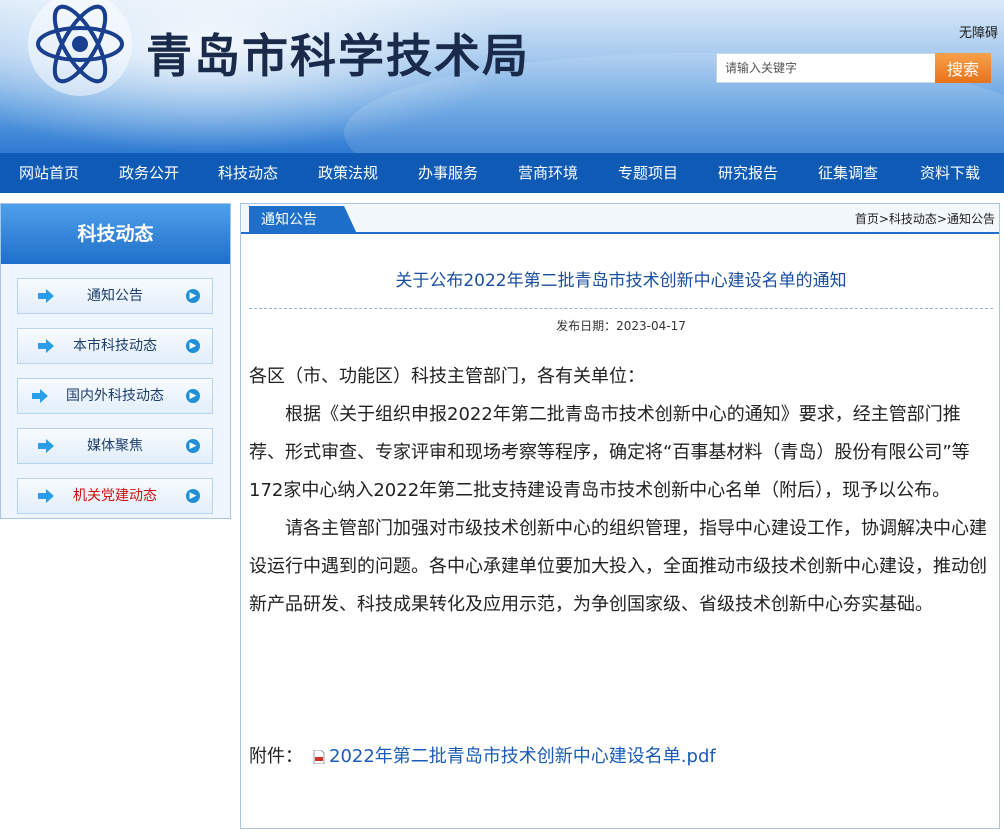 The width and height of the screenshot is (1004, 835). I want to click on sidebar-item-notices: 通知公告 ▶, so click(115, 296).